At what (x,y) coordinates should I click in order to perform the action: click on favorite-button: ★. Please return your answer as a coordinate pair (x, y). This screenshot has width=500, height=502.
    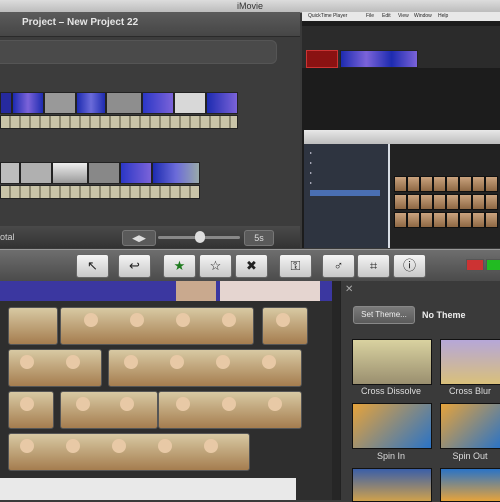
    Looking at the image, I should click on (179, 266).